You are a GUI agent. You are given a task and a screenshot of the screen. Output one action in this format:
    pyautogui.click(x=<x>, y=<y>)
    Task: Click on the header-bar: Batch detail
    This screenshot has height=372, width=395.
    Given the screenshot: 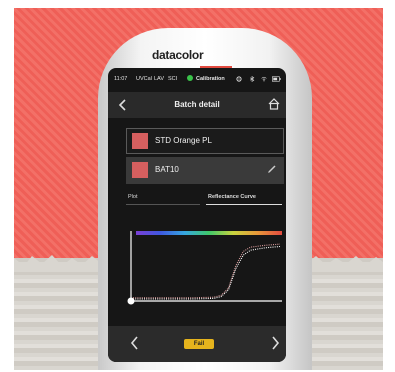 What is the action you would take?
    pyautogui.click(x=197, y=105)
    